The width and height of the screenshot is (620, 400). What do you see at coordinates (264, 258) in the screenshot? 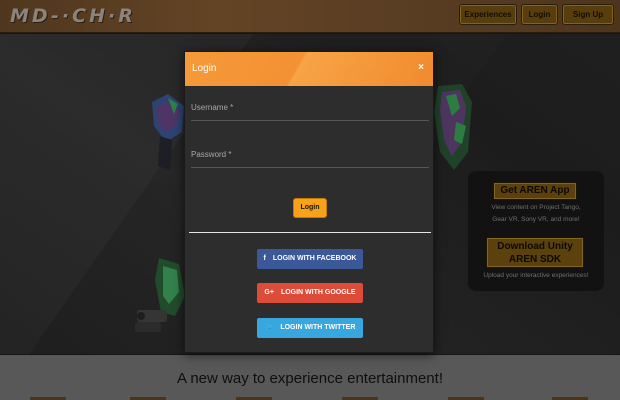
I see `facebook-icon: f` at bounding box center [264, 258].